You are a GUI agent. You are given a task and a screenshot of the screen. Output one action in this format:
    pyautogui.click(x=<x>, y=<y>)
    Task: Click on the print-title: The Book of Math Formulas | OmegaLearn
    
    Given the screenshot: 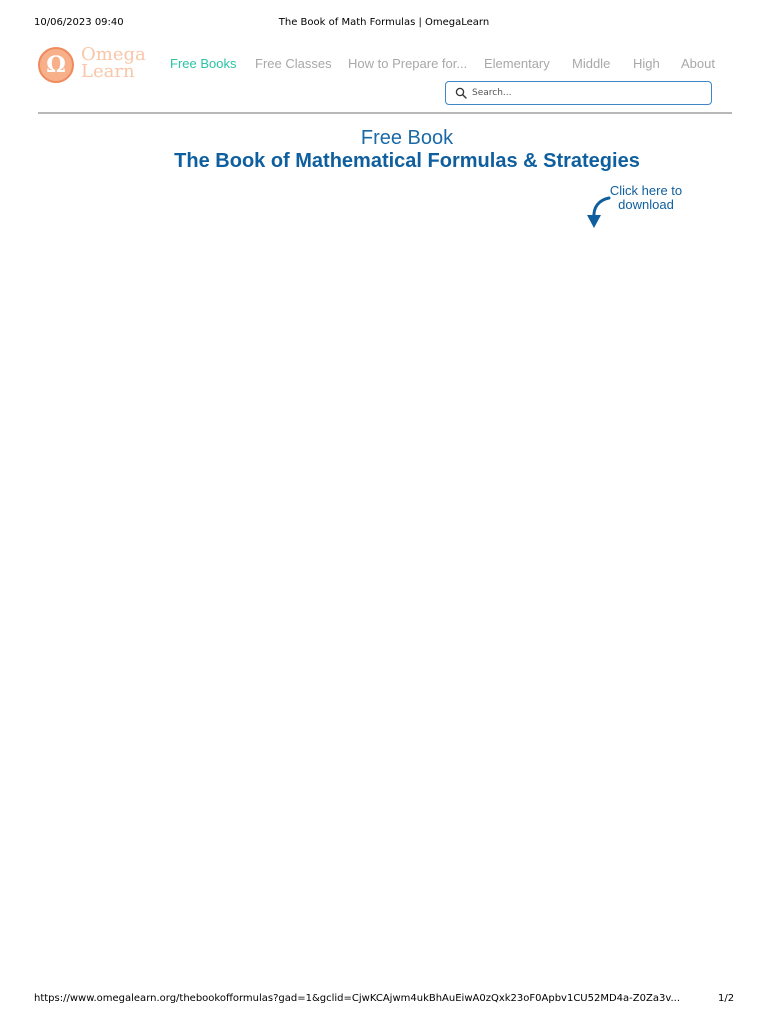 What is the action you would take?
    pyautogui.click(x=384, y=22)
    